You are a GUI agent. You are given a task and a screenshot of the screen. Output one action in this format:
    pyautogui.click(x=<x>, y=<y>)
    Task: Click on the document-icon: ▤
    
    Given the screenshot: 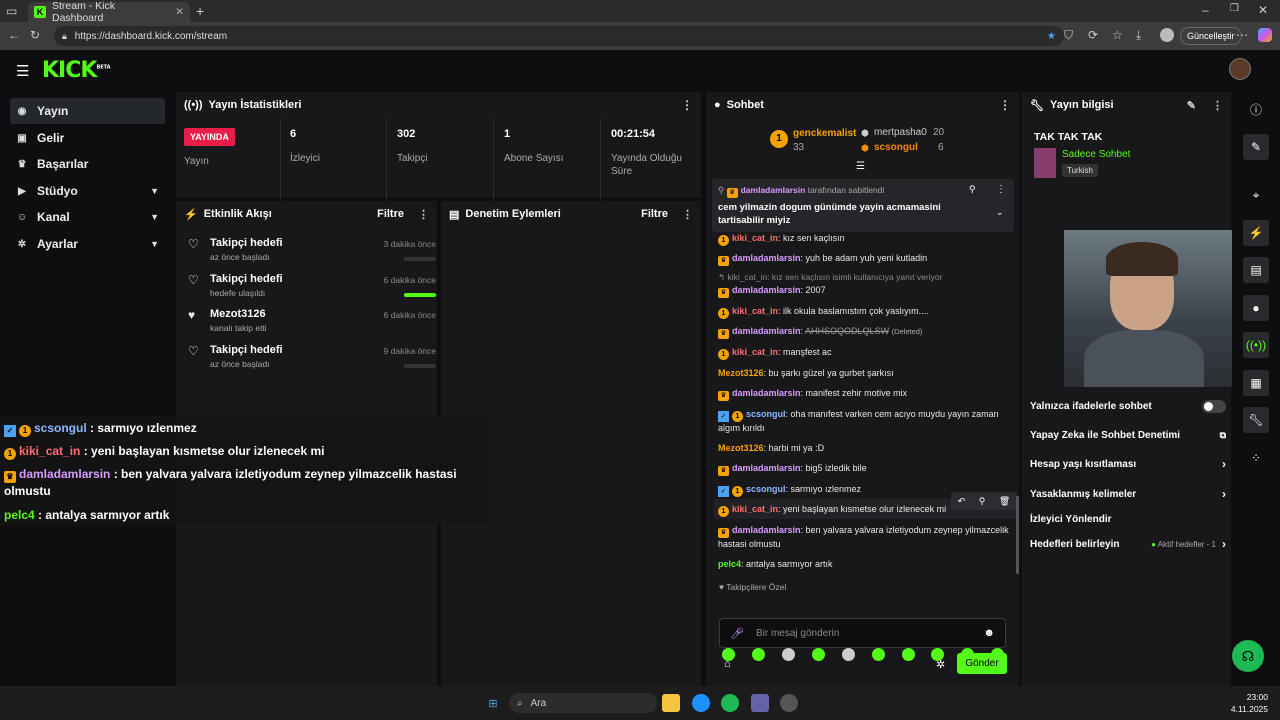 What is the action you would take?
    pyautogui.click(x=1256, y=270)
    